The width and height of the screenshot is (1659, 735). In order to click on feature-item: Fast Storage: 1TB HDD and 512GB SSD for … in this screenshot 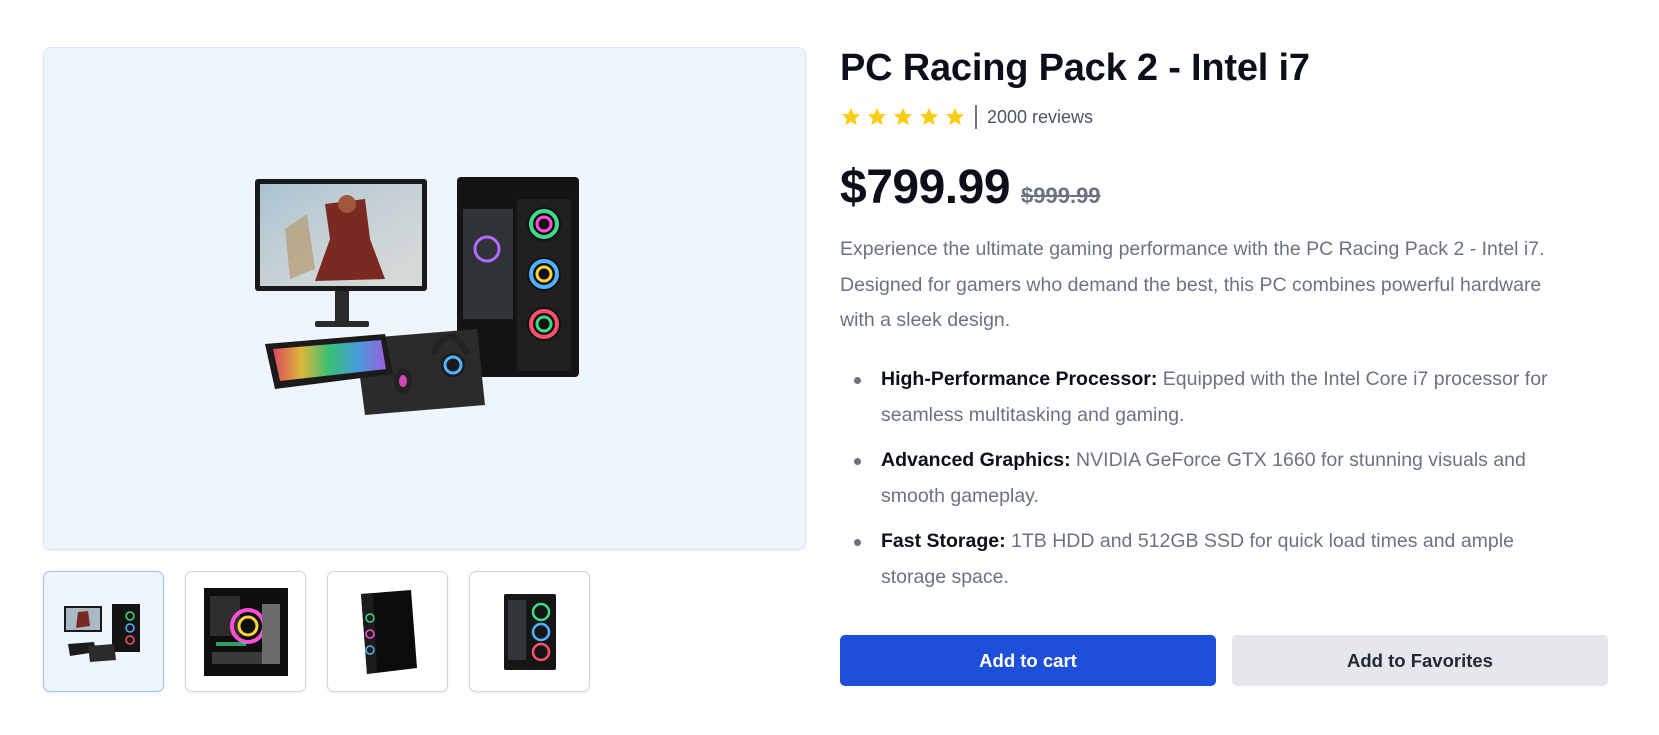, I will do `click(1195, 559)`.